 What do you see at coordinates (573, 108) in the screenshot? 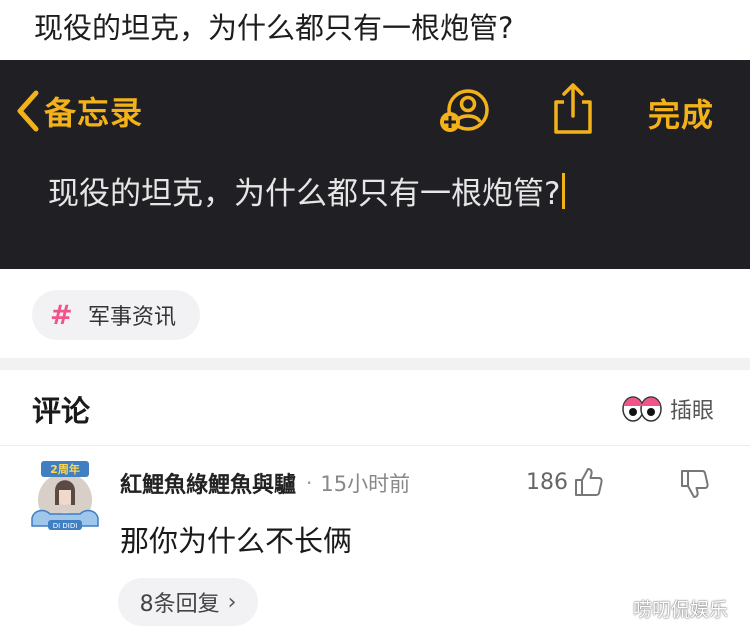
I see `share-icon` at bounding box center [573, 108].